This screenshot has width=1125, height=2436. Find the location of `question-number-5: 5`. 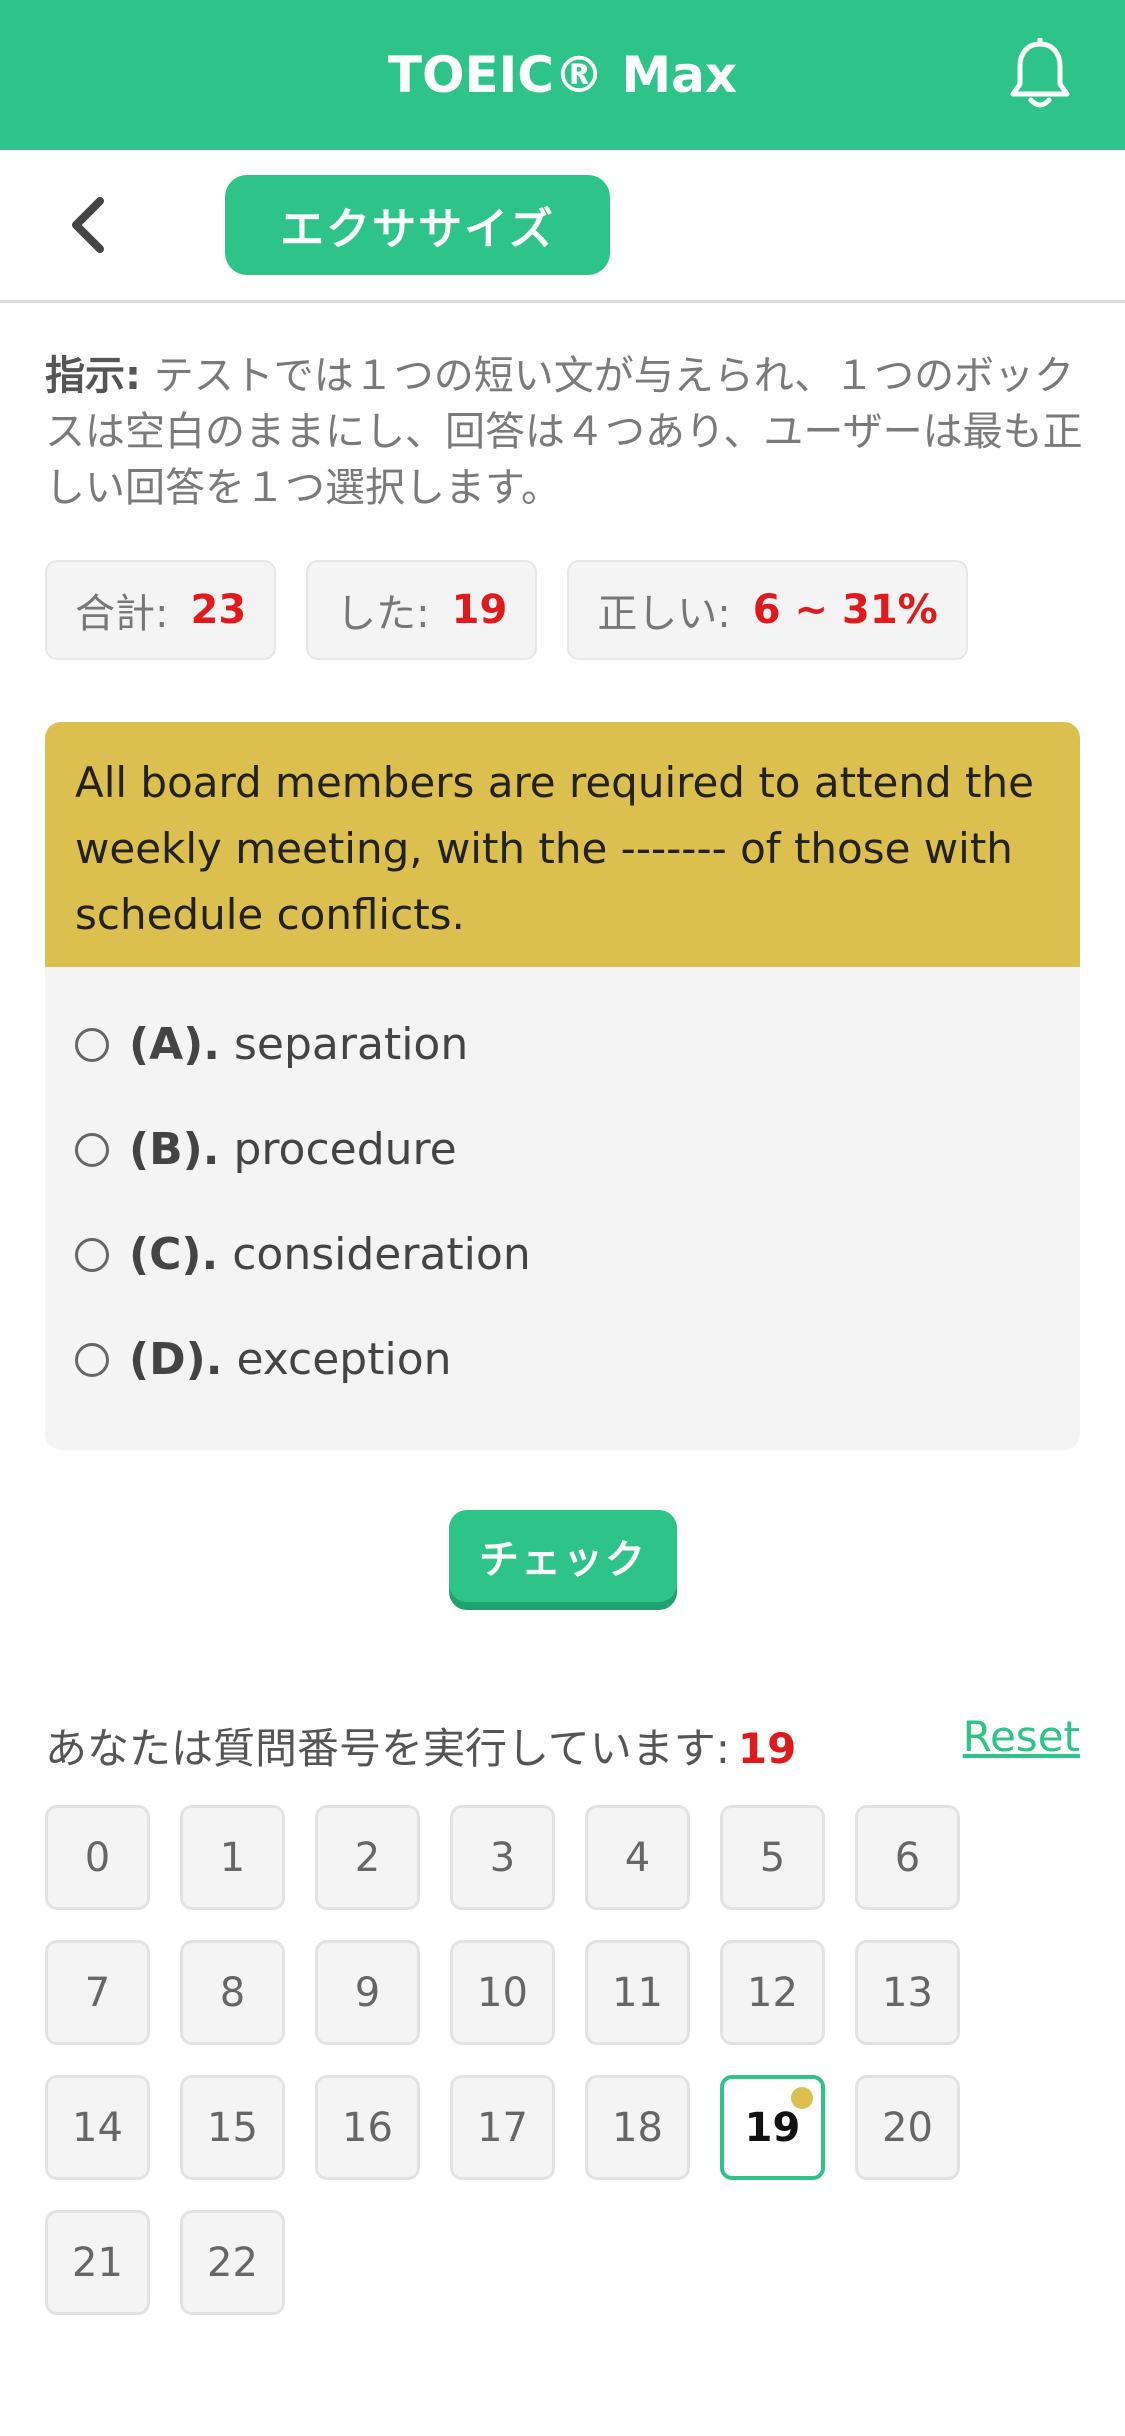

question-number-5: 5 is located at coordinates (772, 1857).